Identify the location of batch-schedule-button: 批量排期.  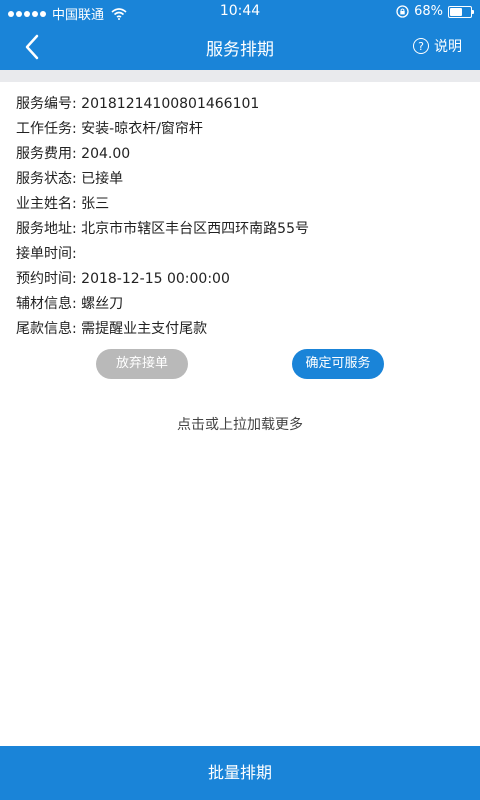
(240, 773).